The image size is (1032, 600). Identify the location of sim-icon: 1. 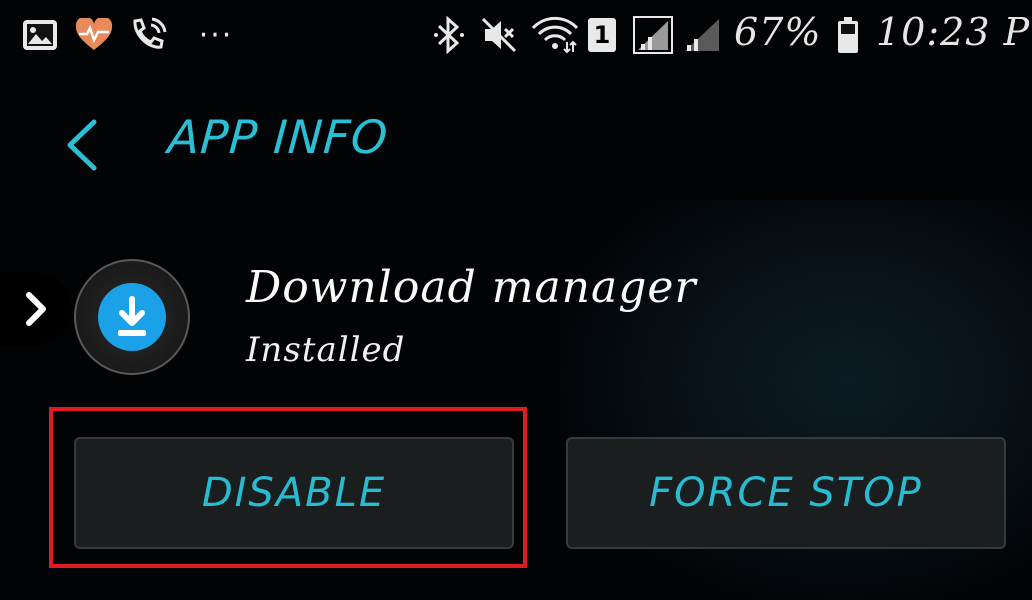
(602, 35).